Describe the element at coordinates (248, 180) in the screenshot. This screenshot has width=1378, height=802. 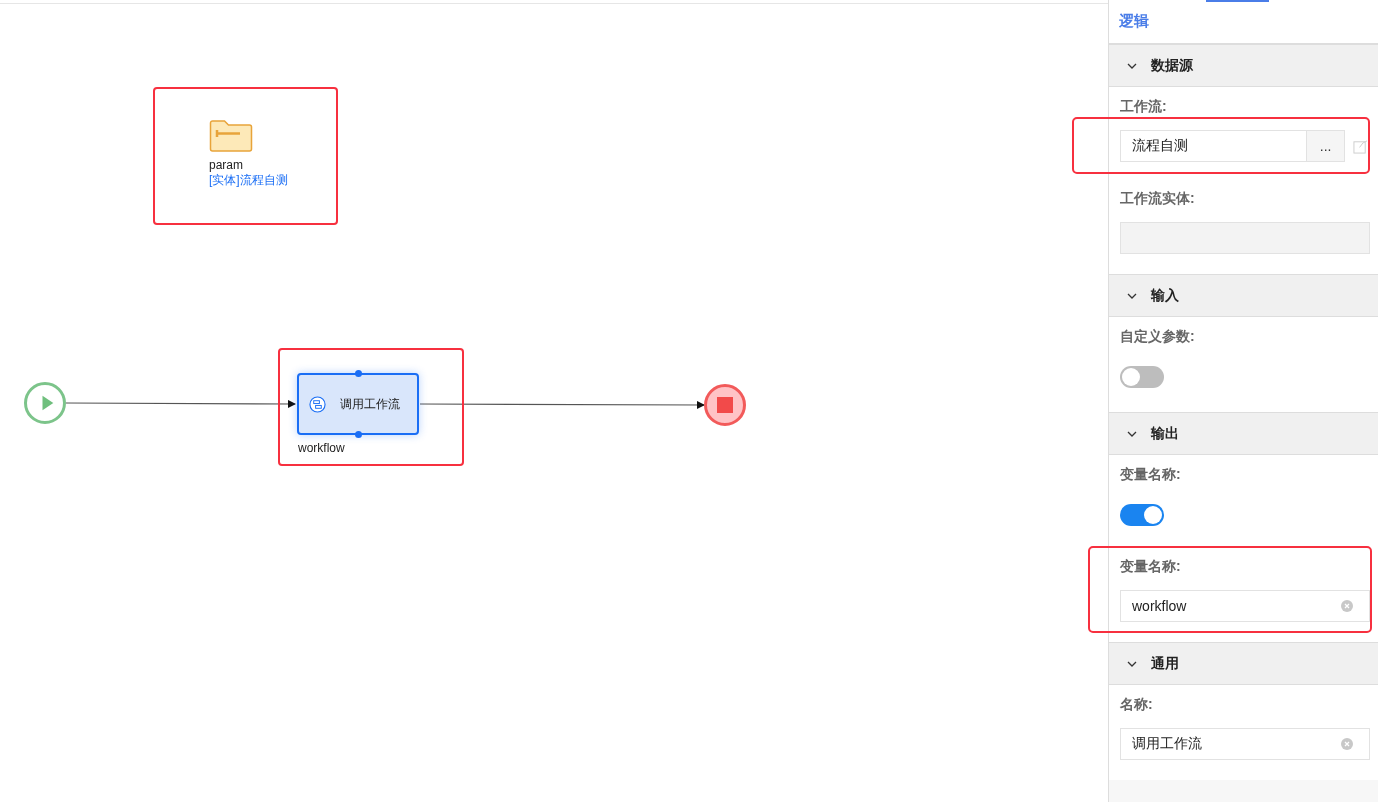
I see `node-type: [实体]流程自测` at that location.